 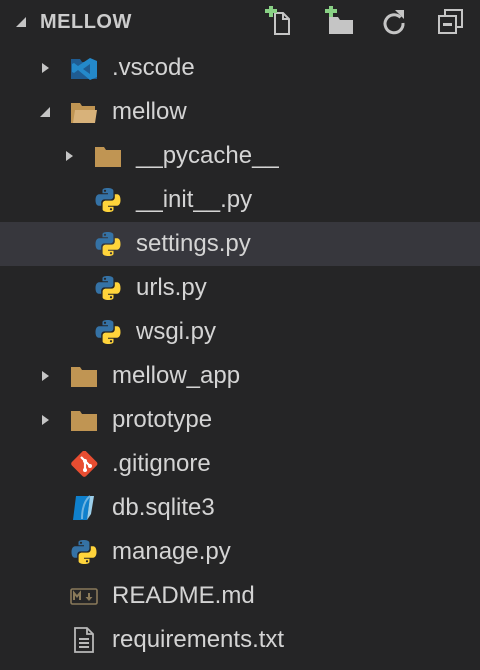 I want to click on tree-item-label: mellow_app, so click(x=176, y=375).